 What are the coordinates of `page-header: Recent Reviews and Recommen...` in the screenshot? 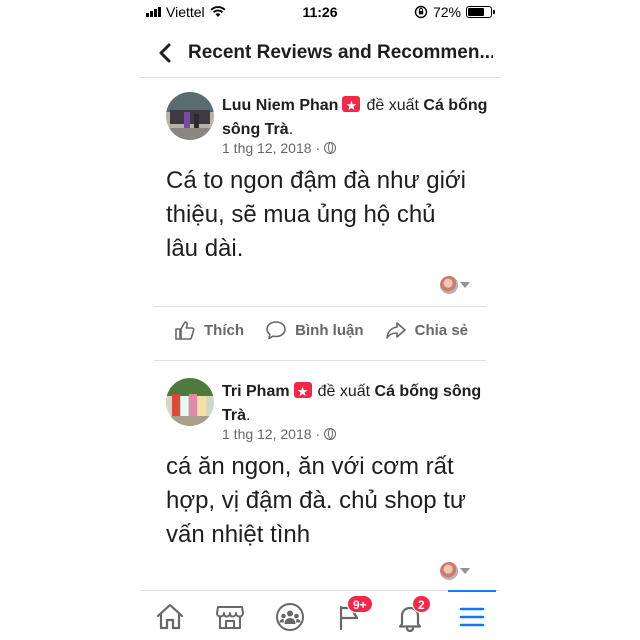 It's located at (320, 53).